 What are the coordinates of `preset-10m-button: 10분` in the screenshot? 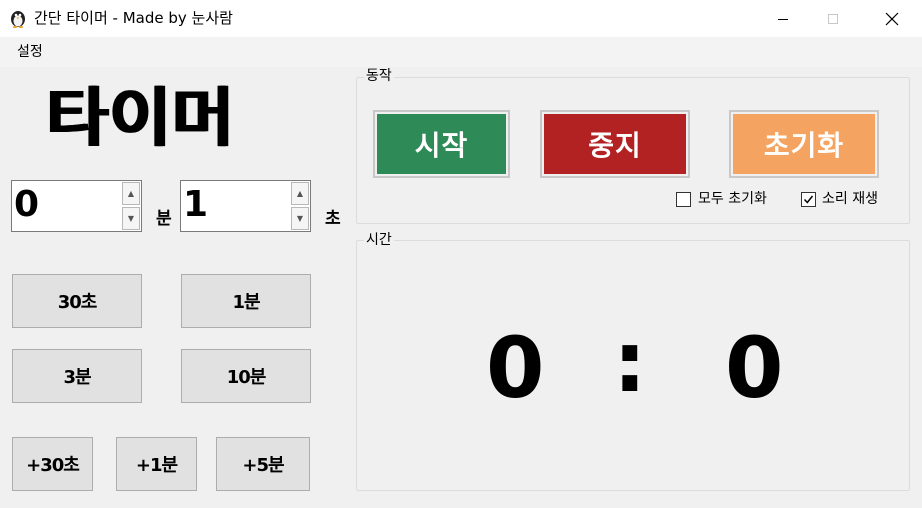 It's located at (246, 376).